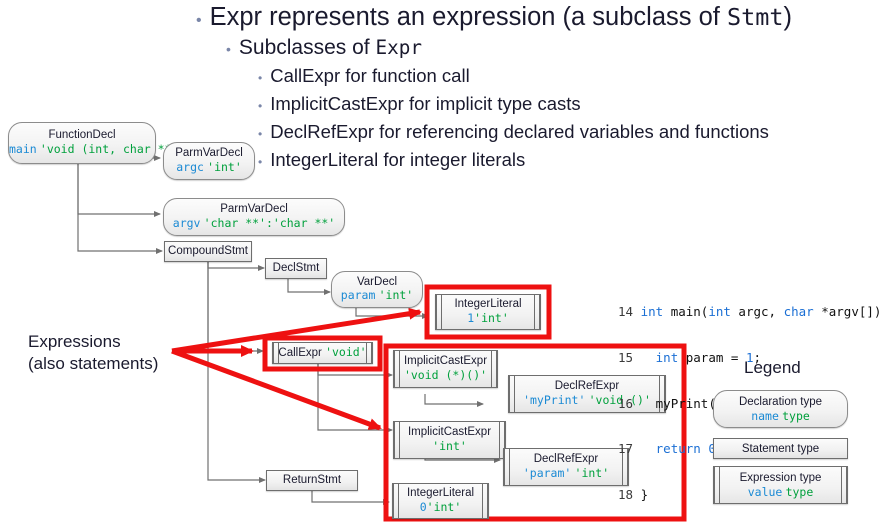 This screenshot has height=532, width=879. I want to click on bullet-level3-text: CallExpr for function call, so click(370, 75).